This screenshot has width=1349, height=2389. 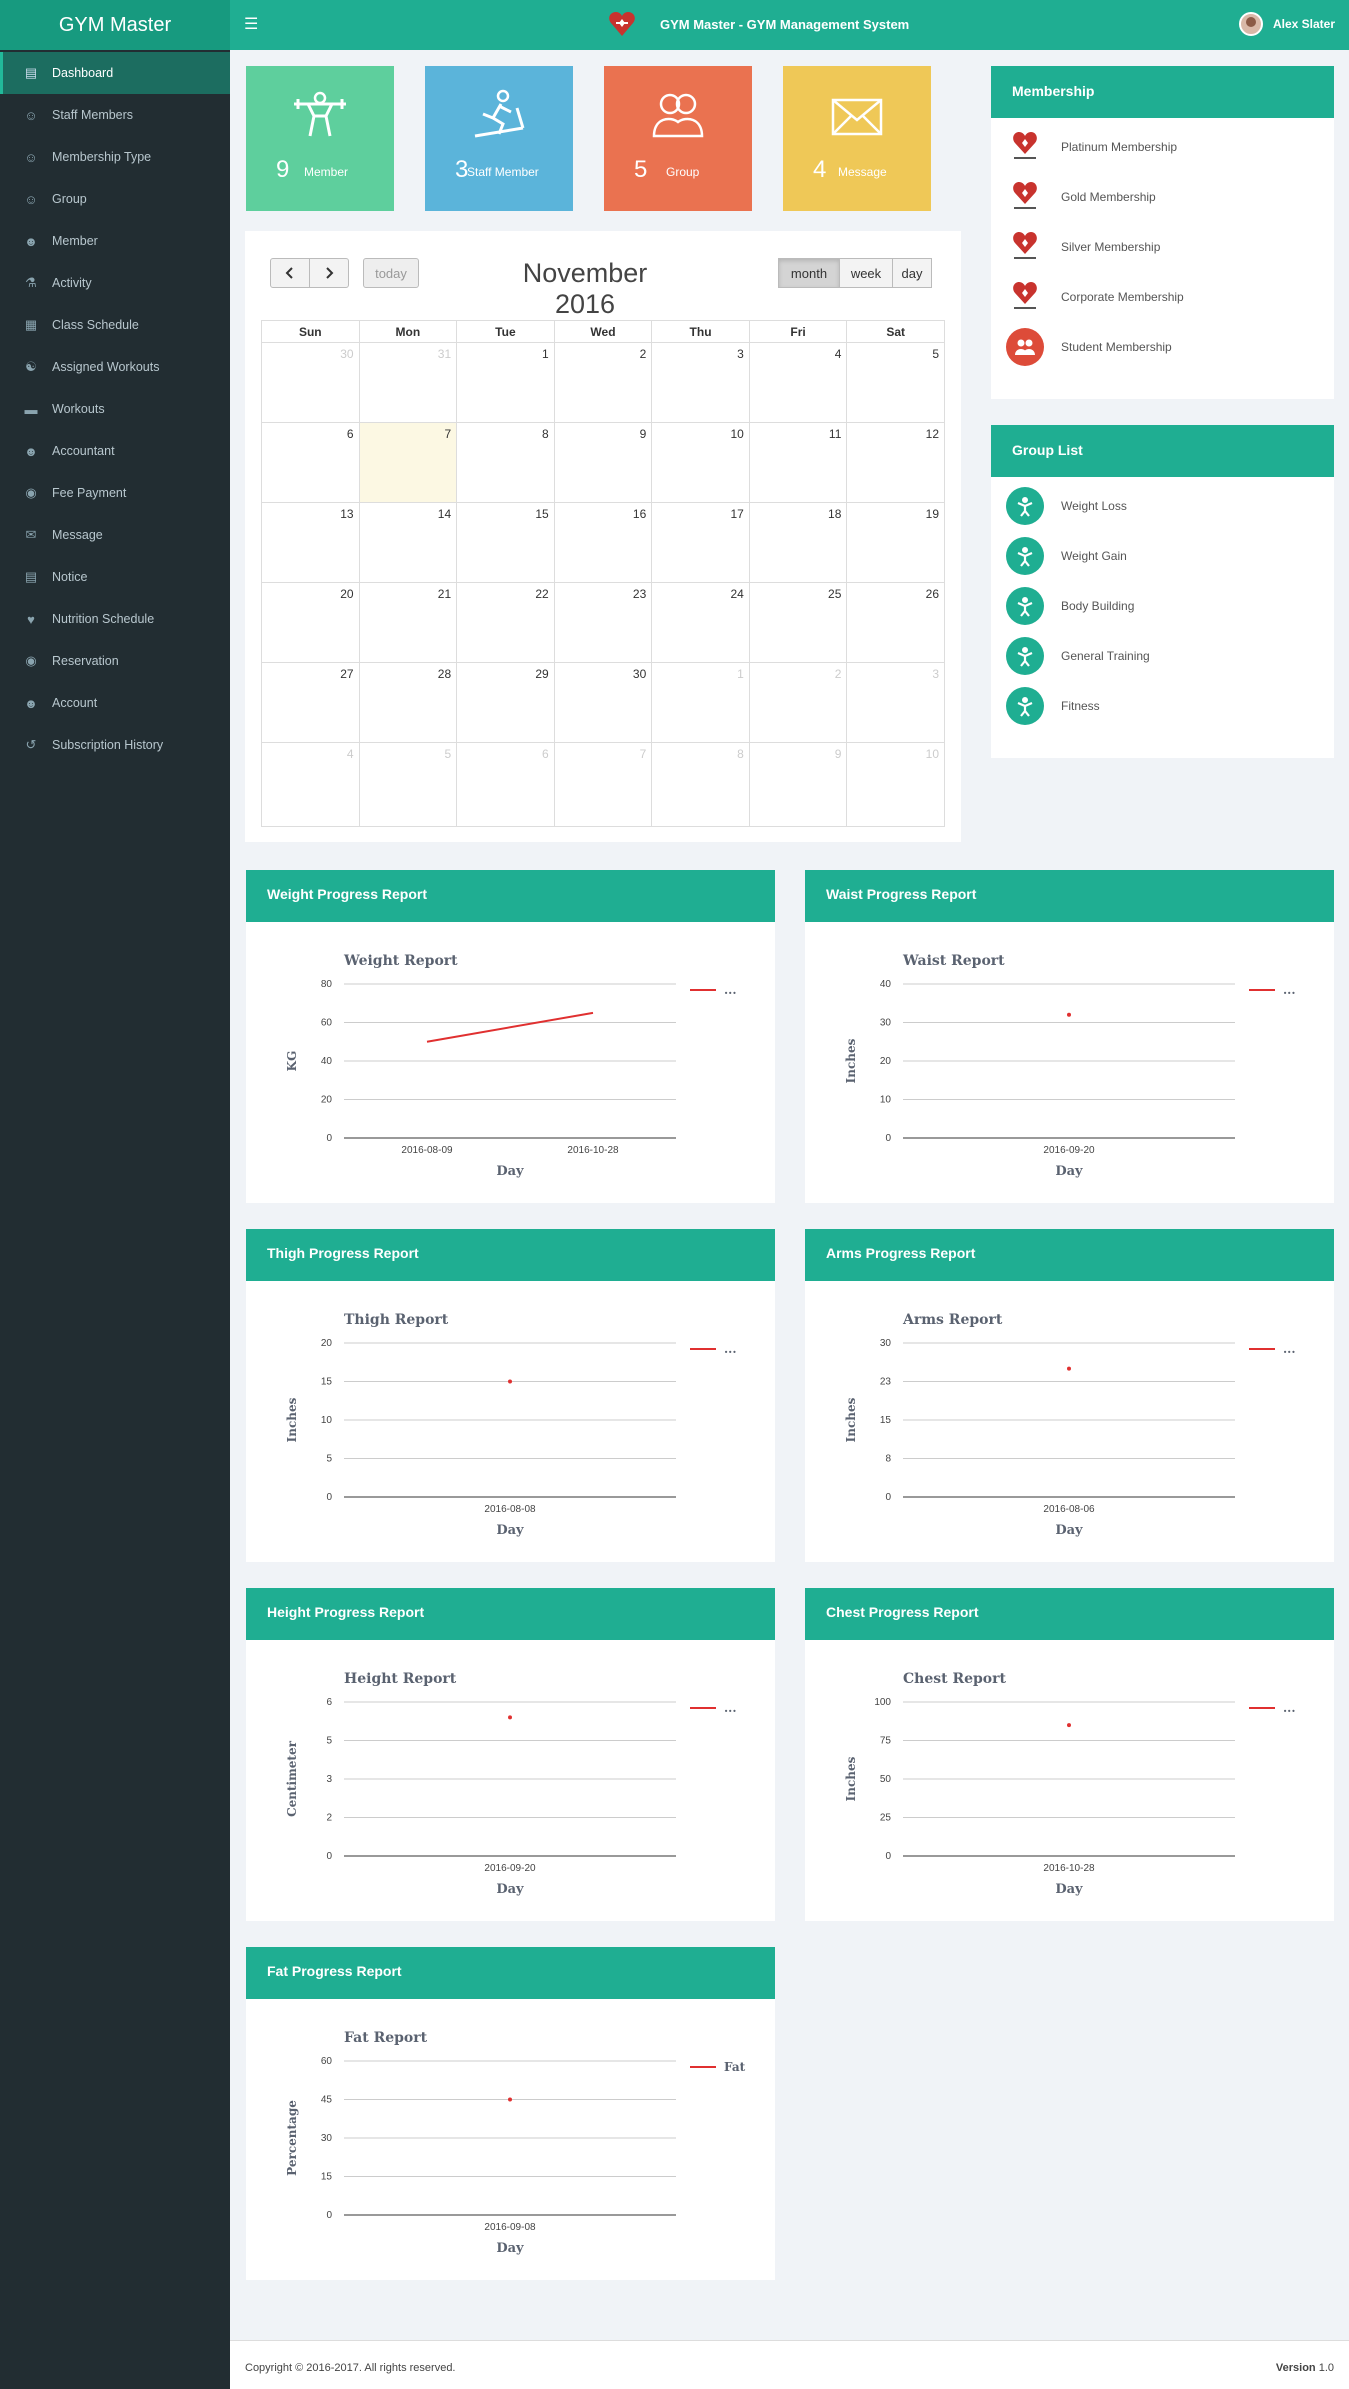 I want to click on sidebar-item-message: ✉ Message, so click(x=115, y=535).